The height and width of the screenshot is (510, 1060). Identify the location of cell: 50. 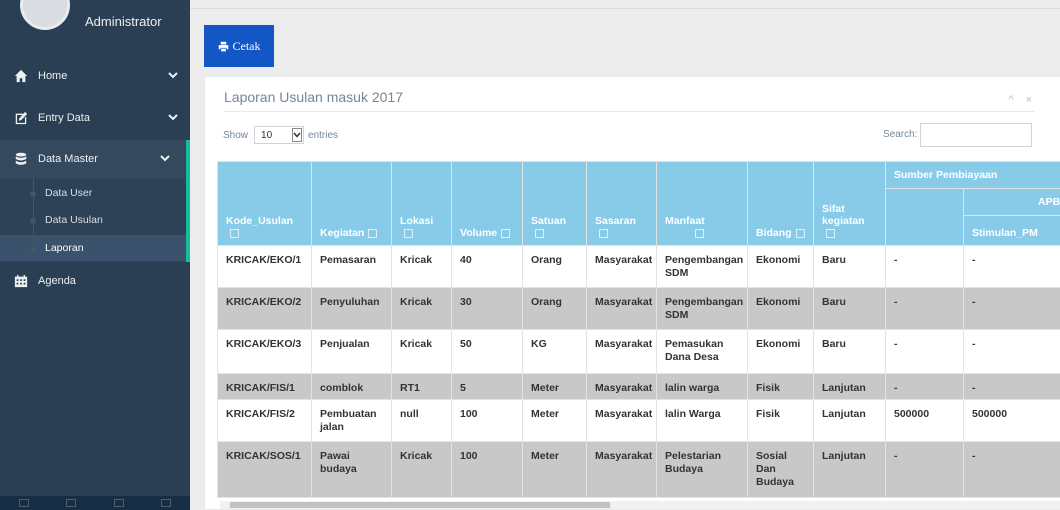
(487, 351).